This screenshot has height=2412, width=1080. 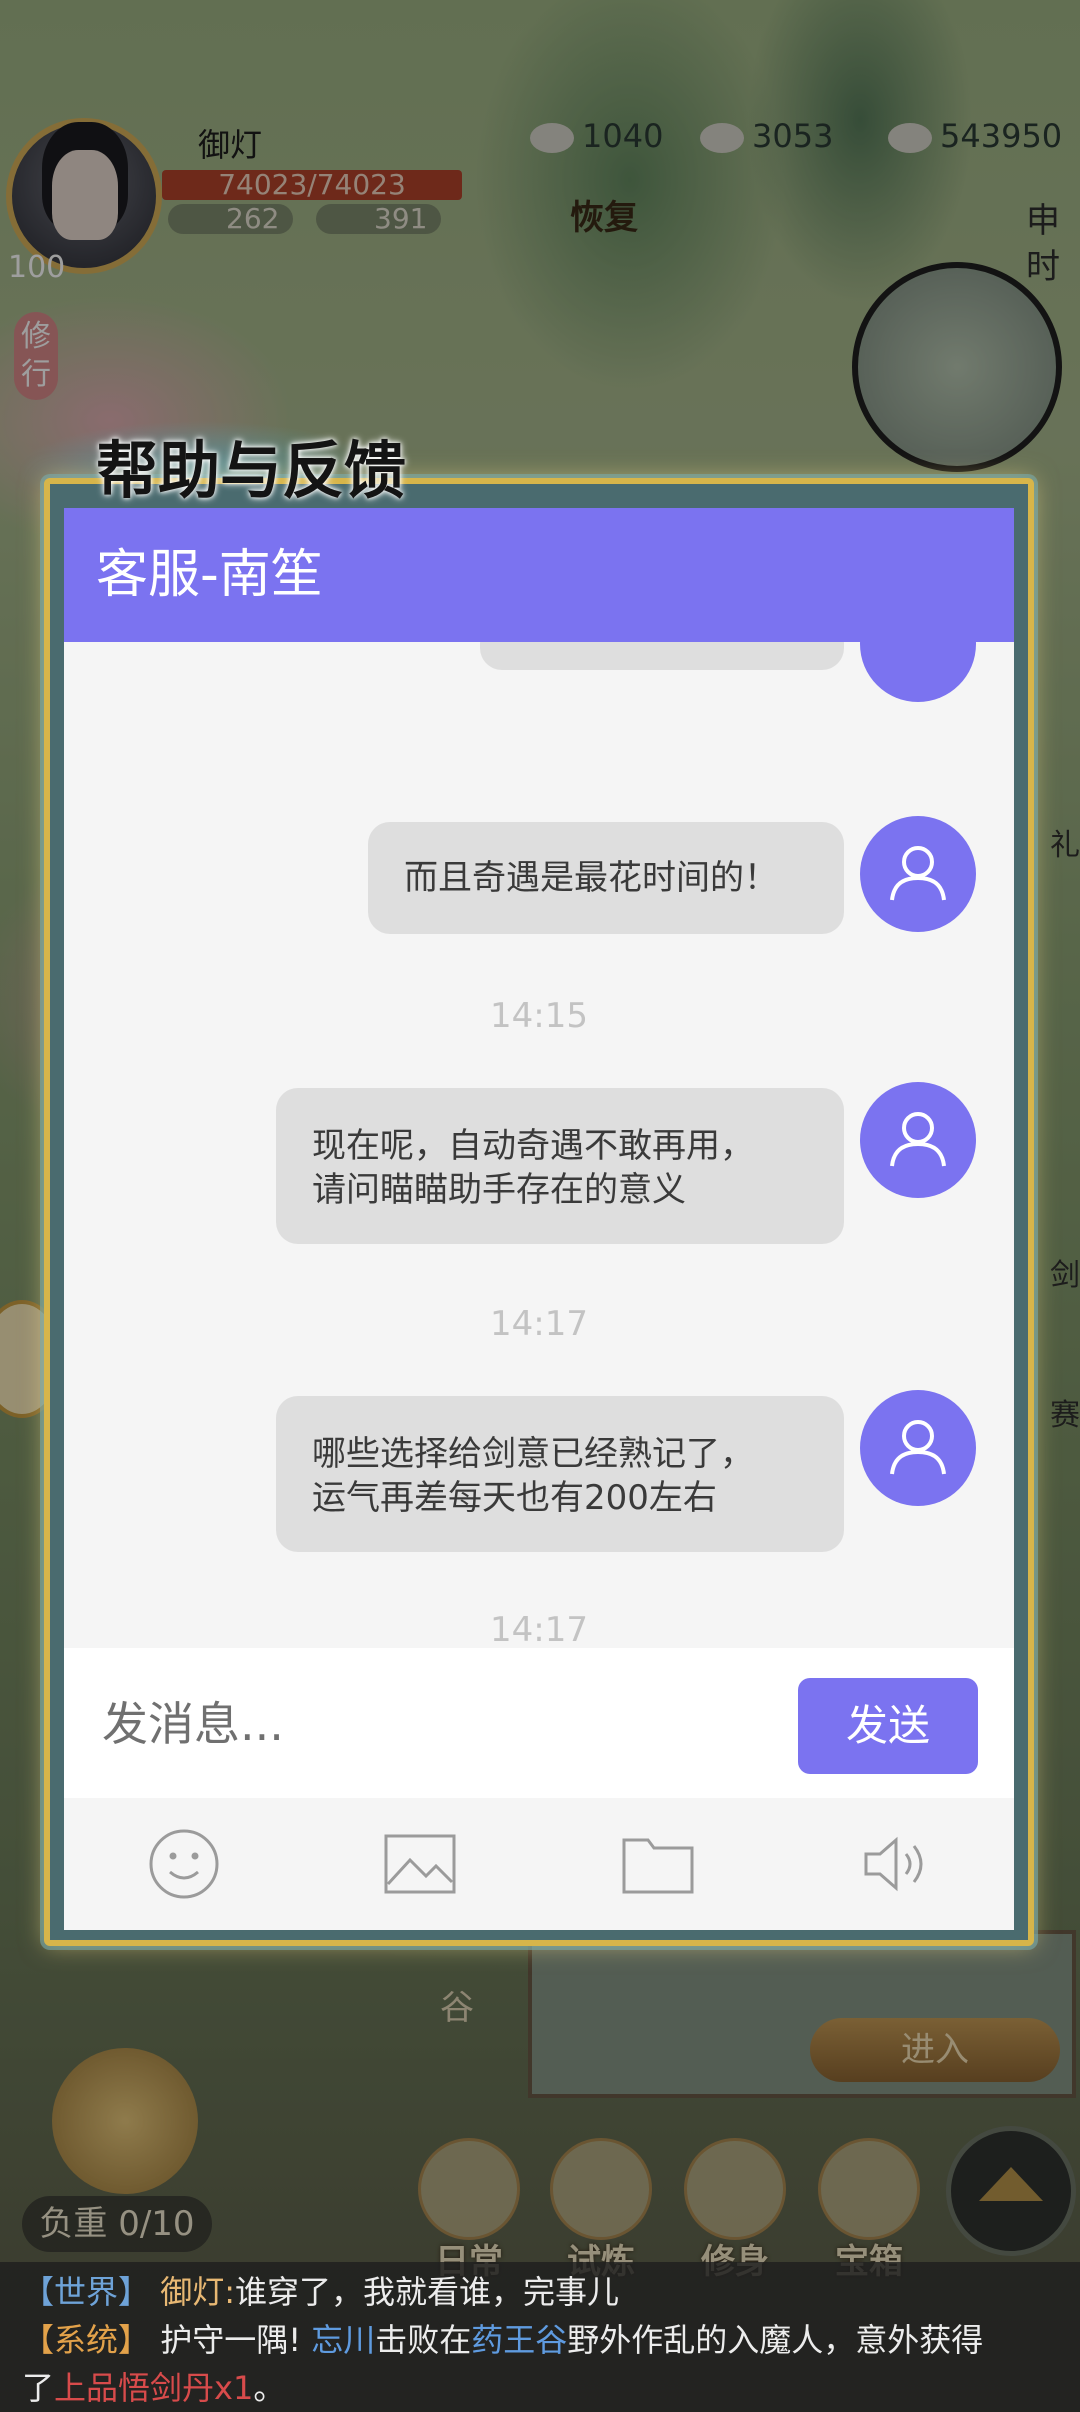 I want to click on speaker-icon, so click(x=896, y=1864).